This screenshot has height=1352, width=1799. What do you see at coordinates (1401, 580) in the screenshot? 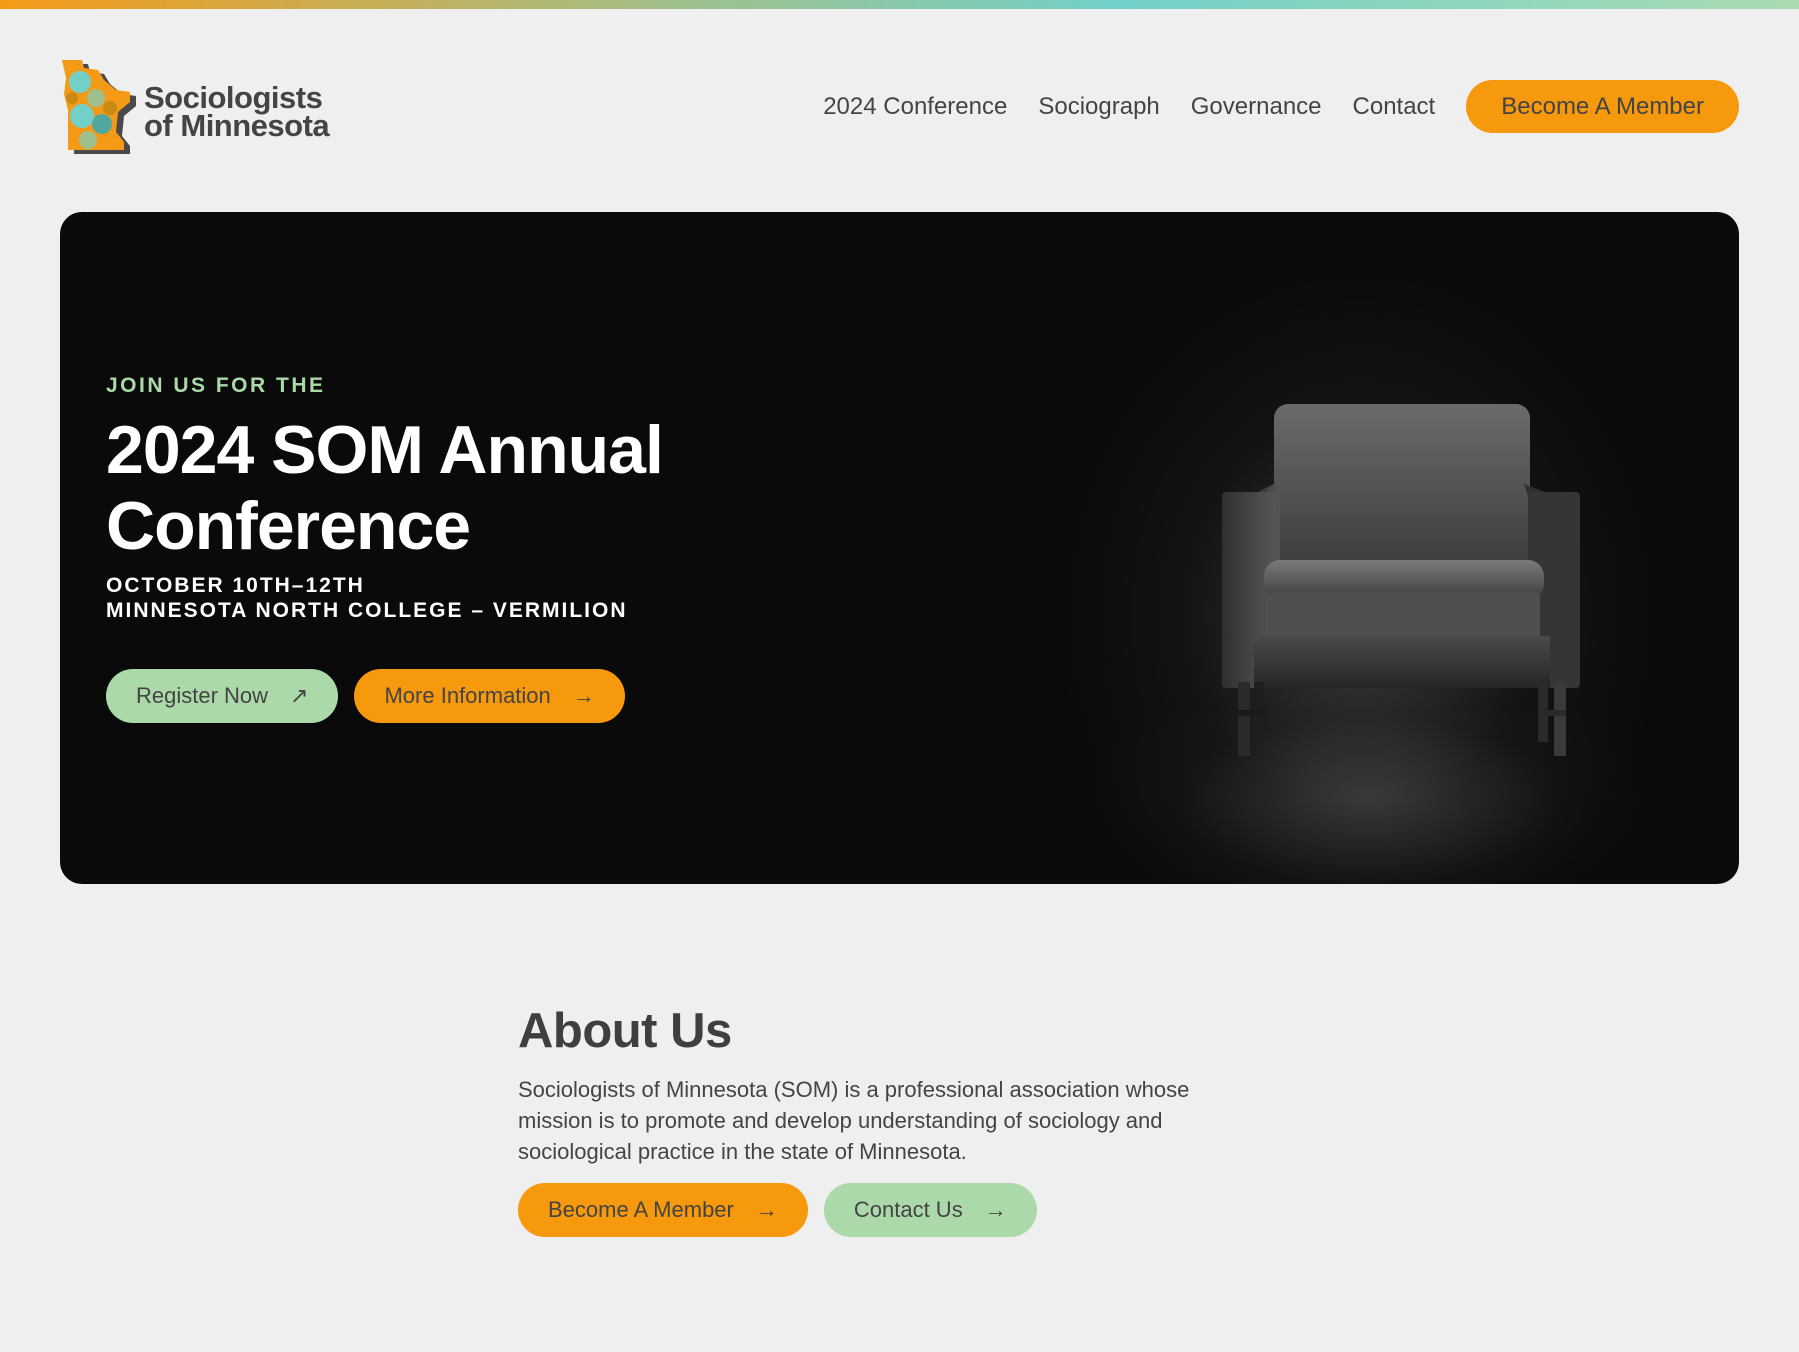
I see `armchair-image` at bounding box center [1401, 580].